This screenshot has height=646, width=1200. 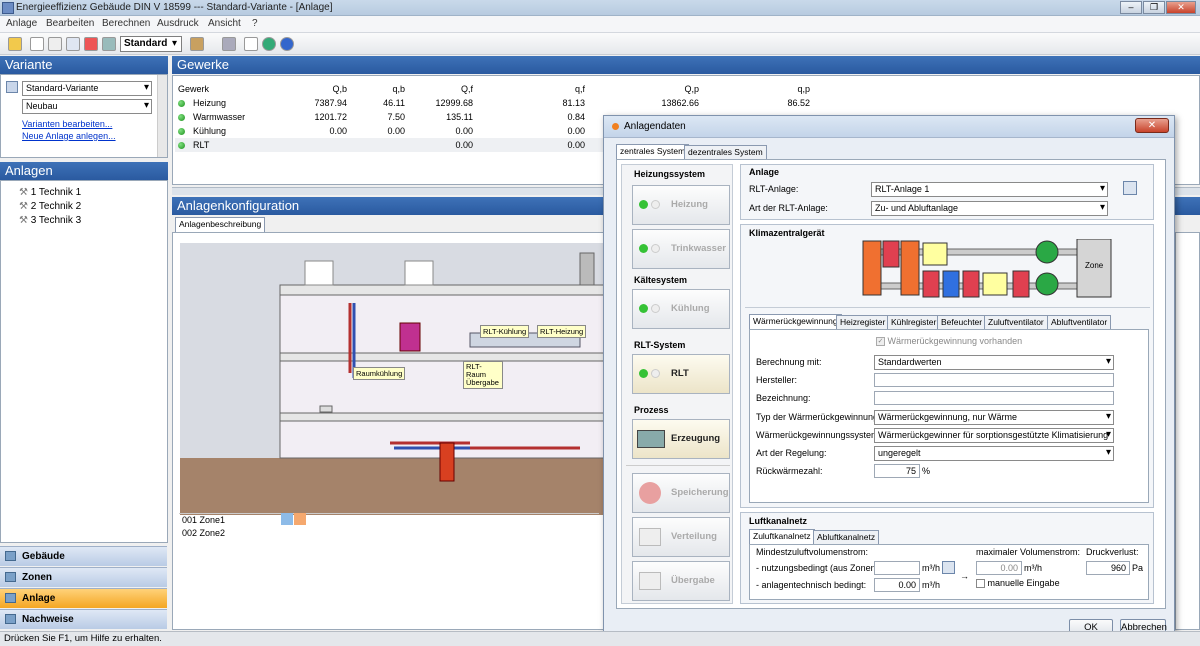 I want to click on label-rlt-heizung: RLT-Heizung, so click(x=562, y=331).